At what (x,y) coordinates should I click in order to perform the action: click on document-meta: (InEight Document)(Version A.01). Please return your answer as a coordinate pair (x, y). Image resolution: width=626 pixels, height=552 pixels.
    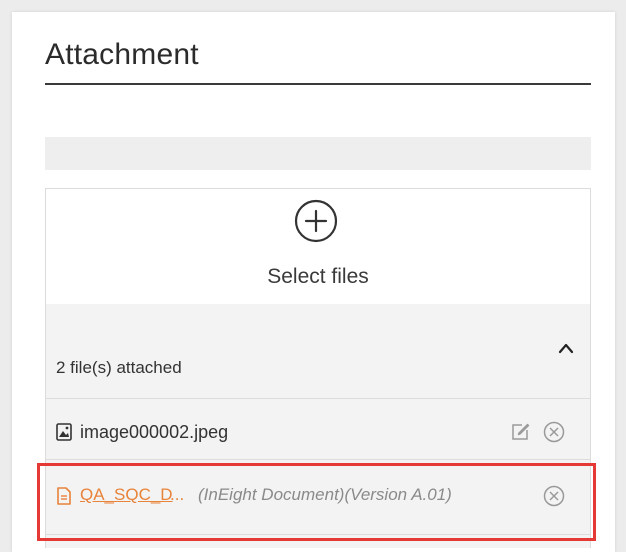
    Looking at the image, I should click on (325, 494).